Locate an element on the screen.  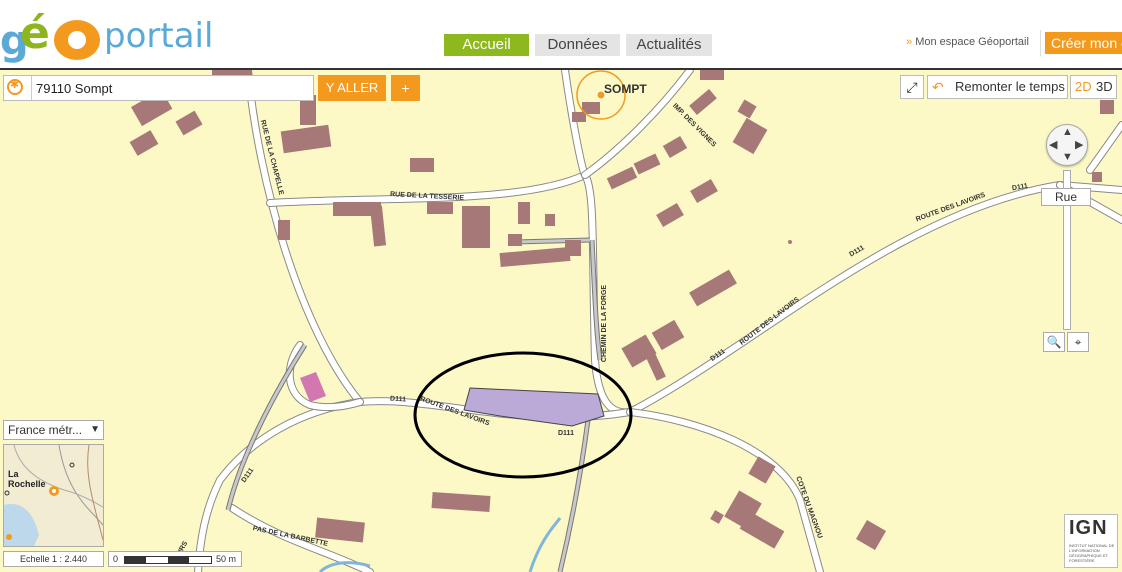
fullscreen-icon: ⤢ is located at coordinates (912, 87).